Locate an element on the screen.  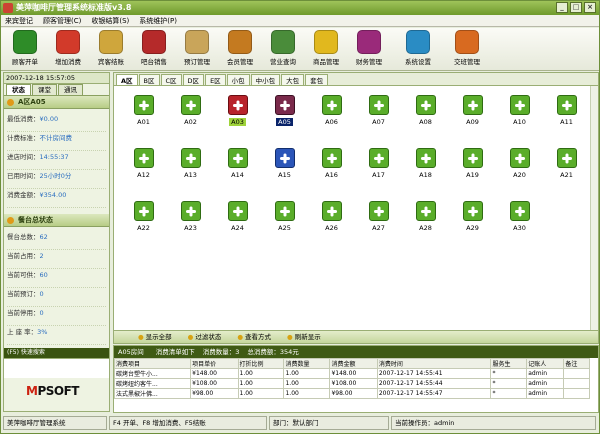
info-label: 消费金额： is located at coordinates (23, 195).